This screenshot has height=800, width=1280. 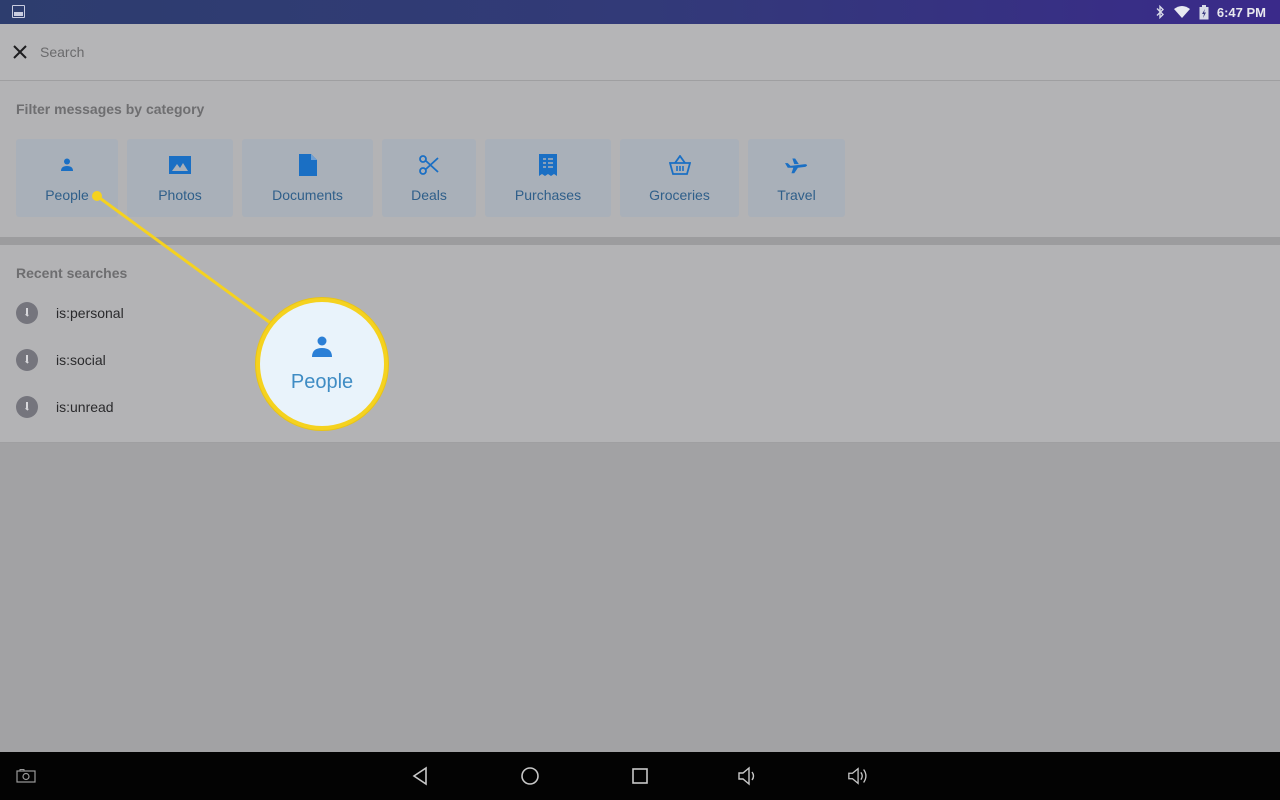 I want to click on category-row: People Photos Documents Deals Purchases, so click(x=430, y=178).